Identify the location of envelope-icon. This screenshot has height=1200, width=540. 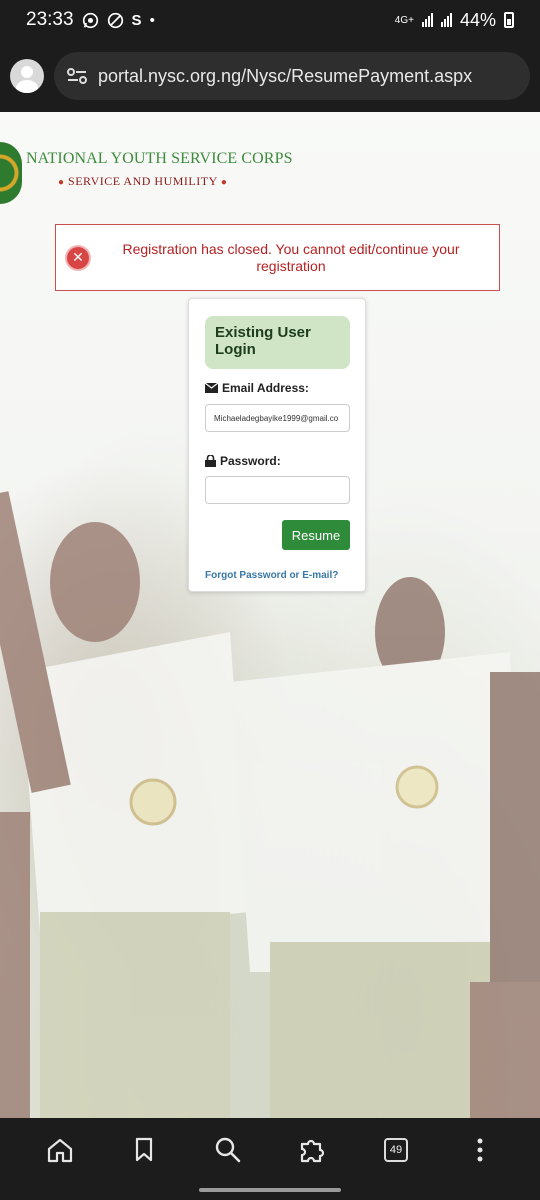
(211, 388).